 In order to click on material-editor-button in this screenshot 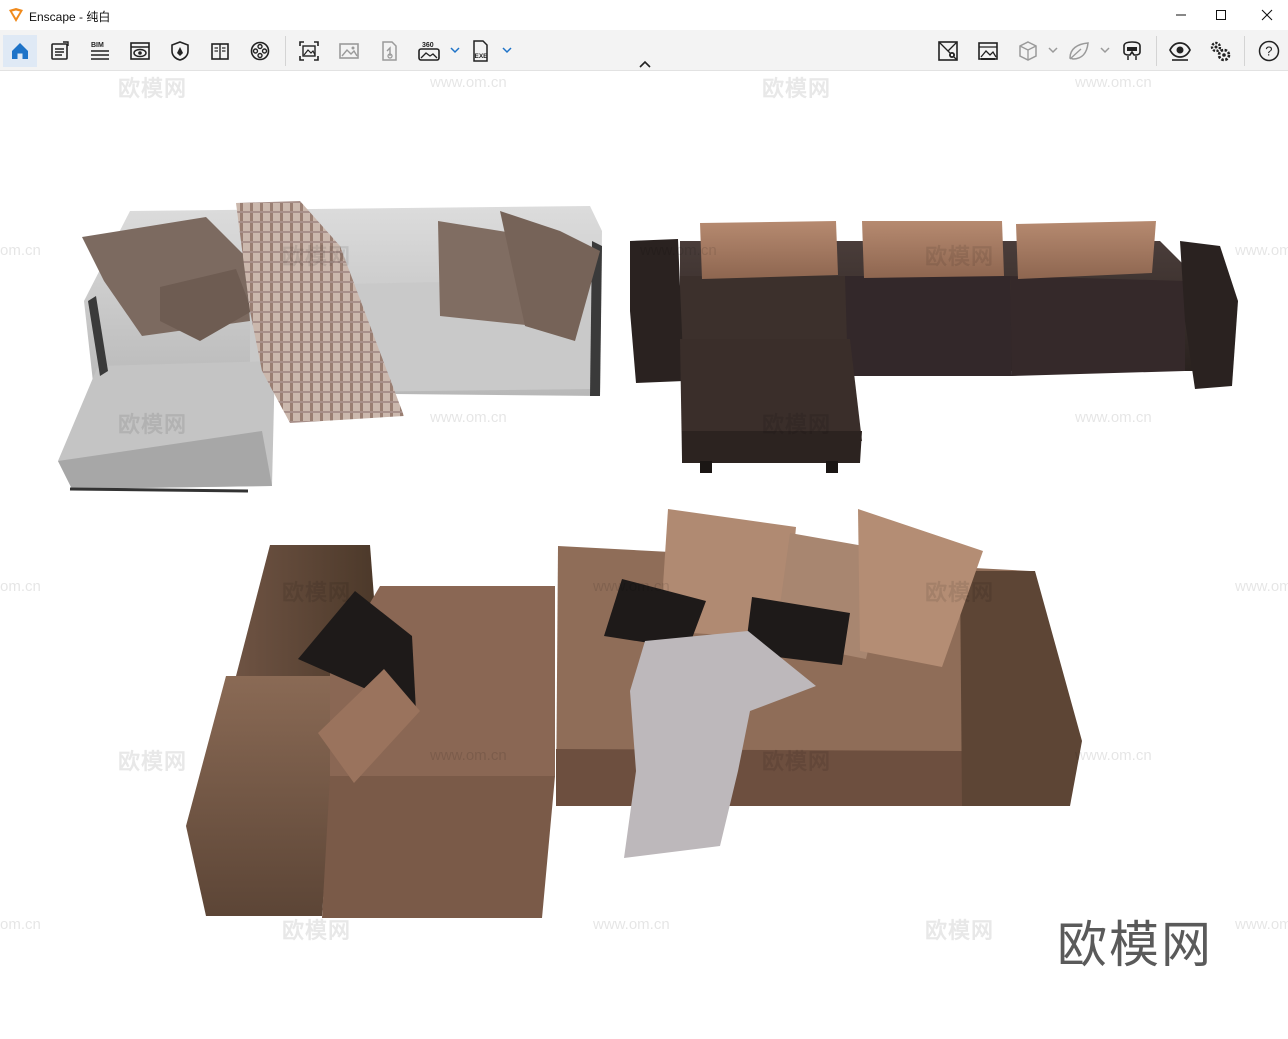, I will do `click(220, 51)`.